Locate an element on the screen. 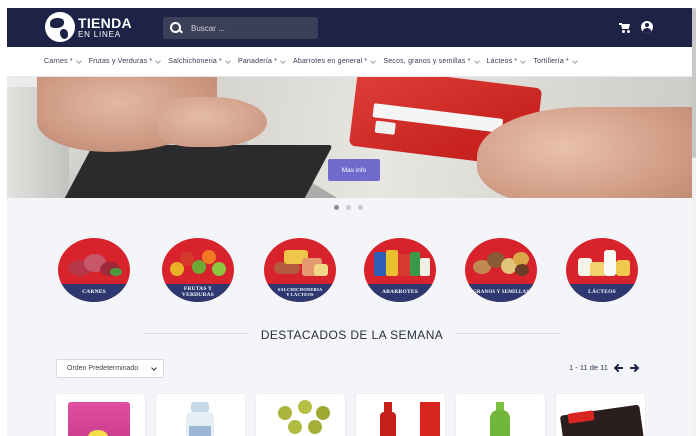  search-input is located at coordinates (251, 28).